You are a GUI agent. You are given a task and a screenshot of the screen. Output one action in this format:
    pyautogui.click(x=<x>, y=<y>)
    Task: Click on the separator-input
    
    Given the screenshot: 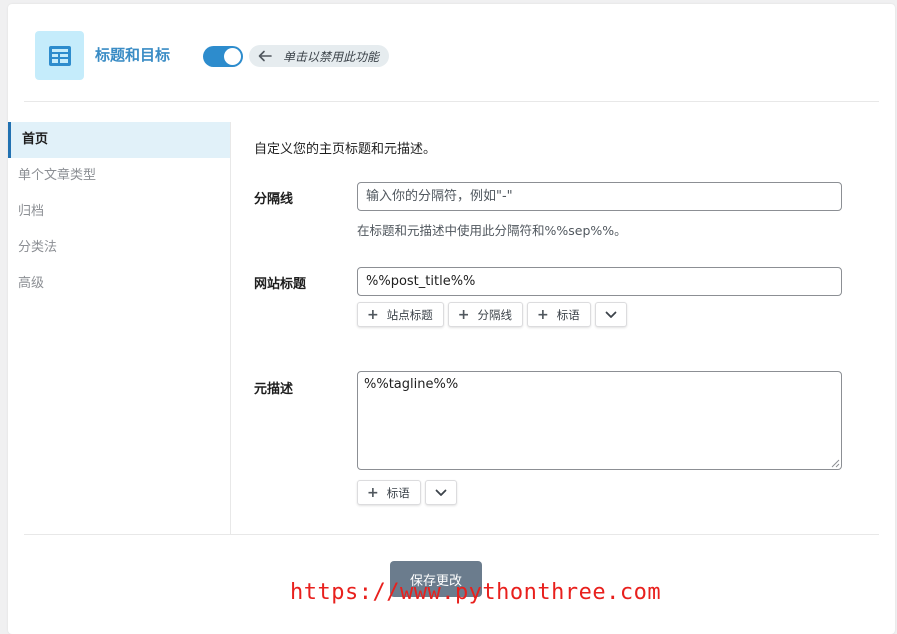 What is the action you would take?
    pyautogui.click(x=599, y=196)
    